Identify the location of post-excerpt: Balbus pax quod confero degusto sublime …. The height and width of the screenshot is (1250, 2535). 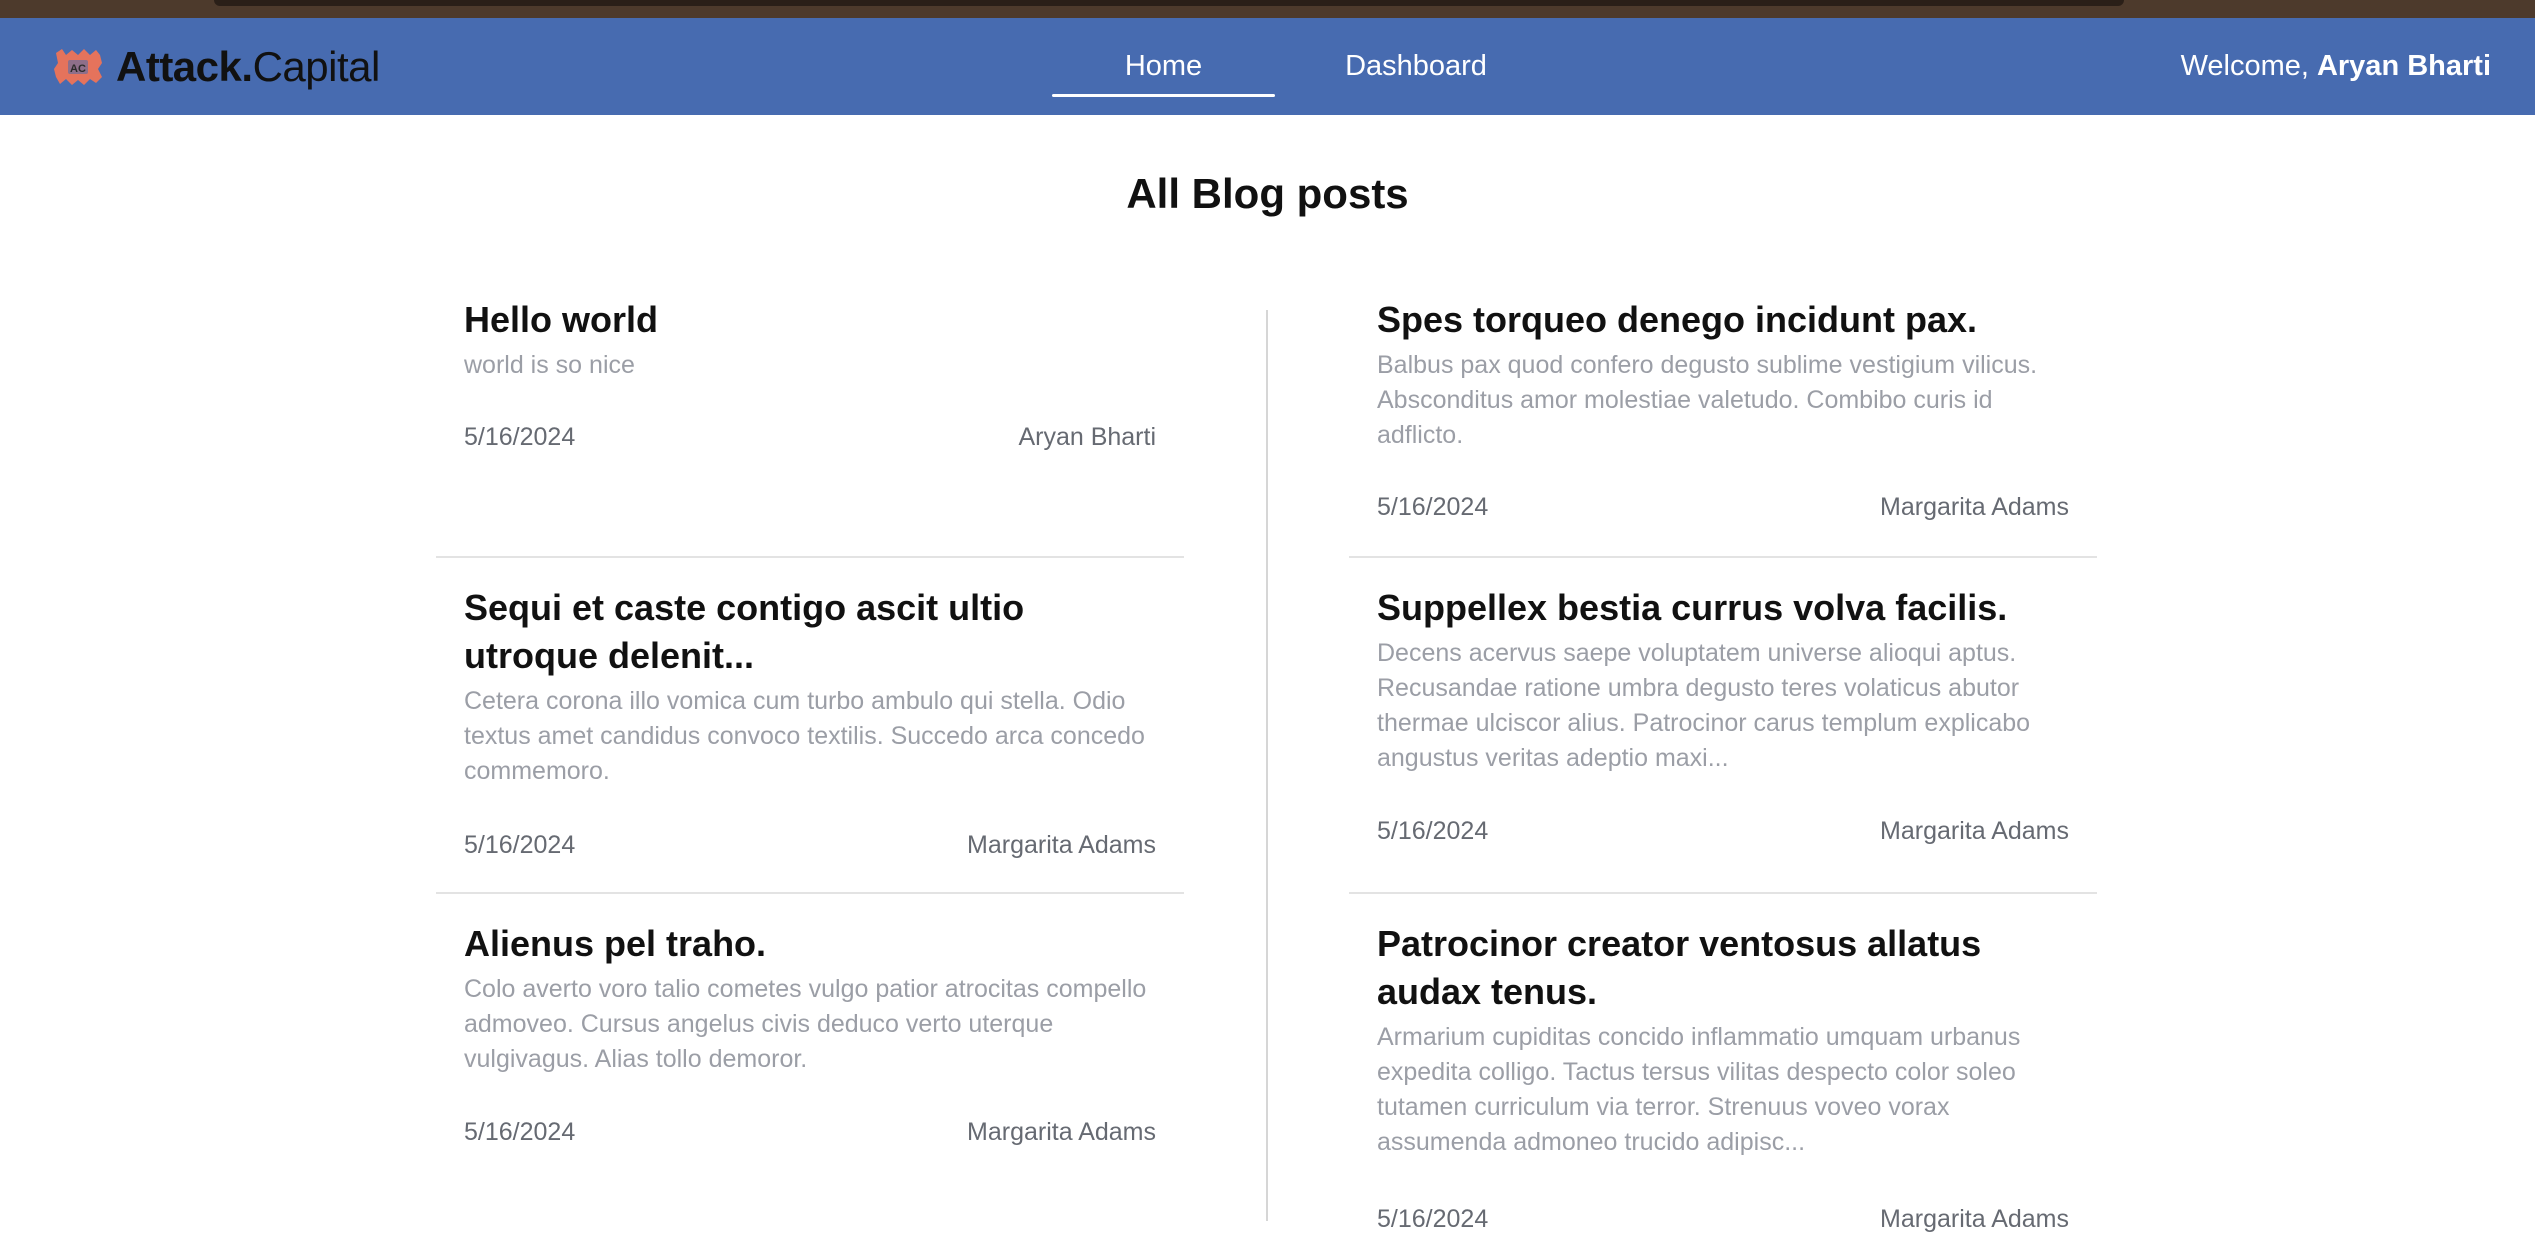
(1707, 400).